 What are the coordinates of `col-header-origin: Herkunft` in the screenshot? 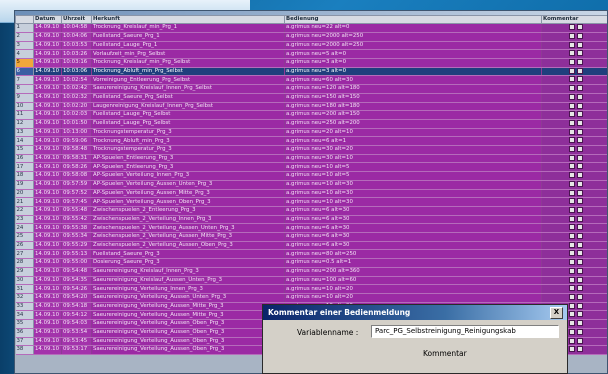 It's located at (188, 19).